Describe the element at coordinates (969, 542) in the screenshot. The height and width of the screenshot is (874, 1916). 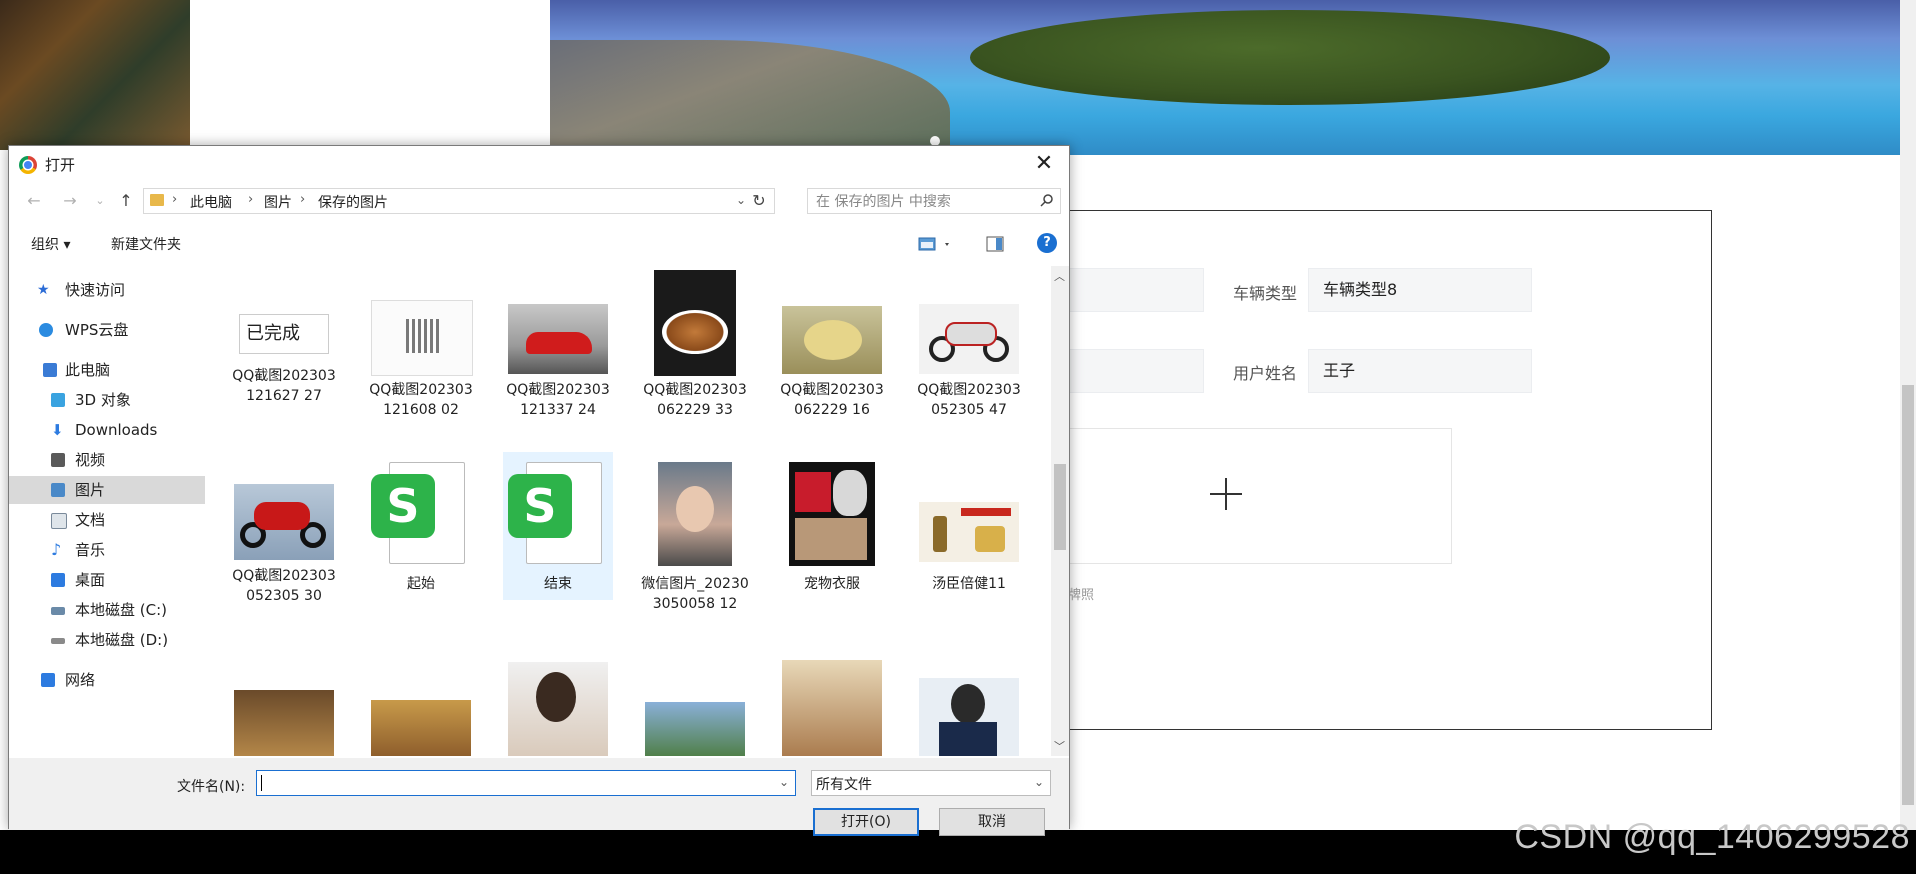
I see `file-item: 汤臣倍健11` at that location.